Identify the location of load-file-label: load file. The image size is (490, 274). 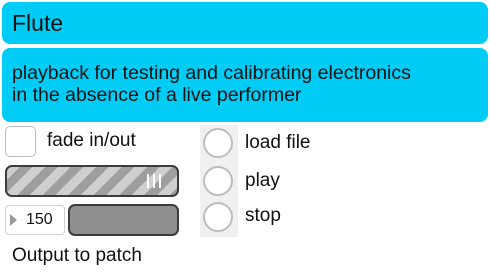
(278, 142).